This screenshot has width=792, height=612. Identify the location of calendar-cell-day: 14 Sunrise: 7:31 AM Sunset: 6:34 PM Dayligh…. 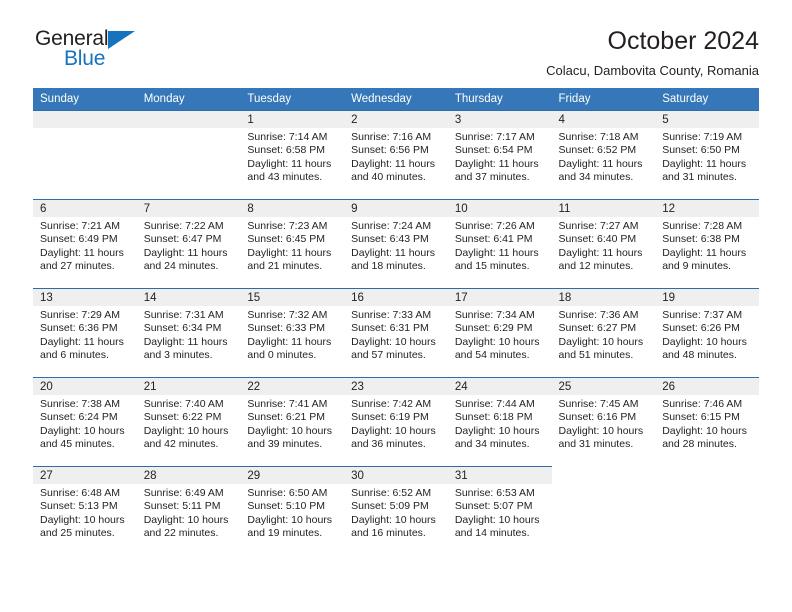
(188, 332).